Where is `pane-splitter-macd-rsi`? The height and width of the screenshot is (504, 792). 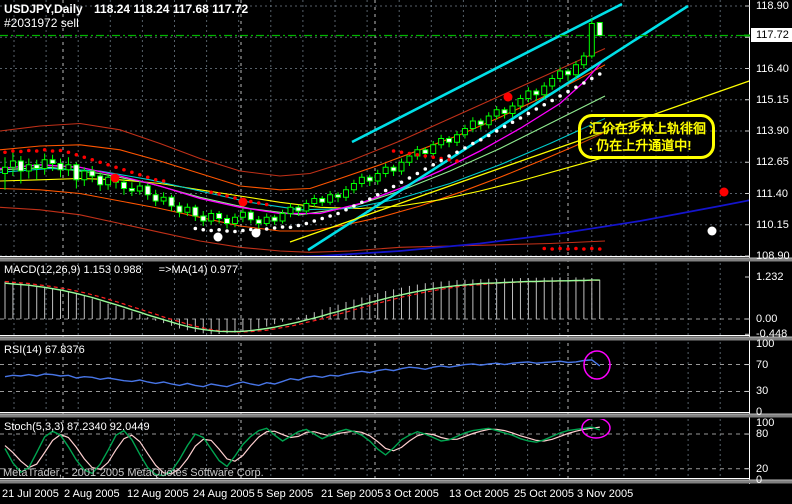 pane-splitter-macd-rsi is located at coordinates (396, 338).